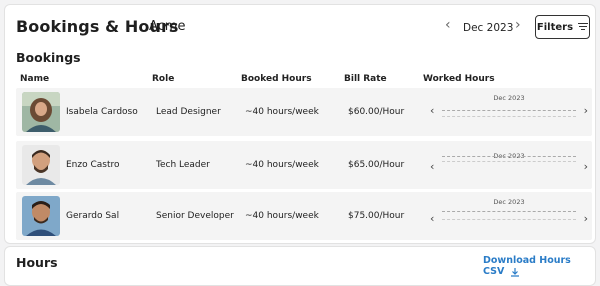 The width and height of the screenshot is (600, 286). What do you see at coordinates (518, 25) in the screenshot?
I see `next-month-chevron-icon: ›` at bounding box center [518, 25].